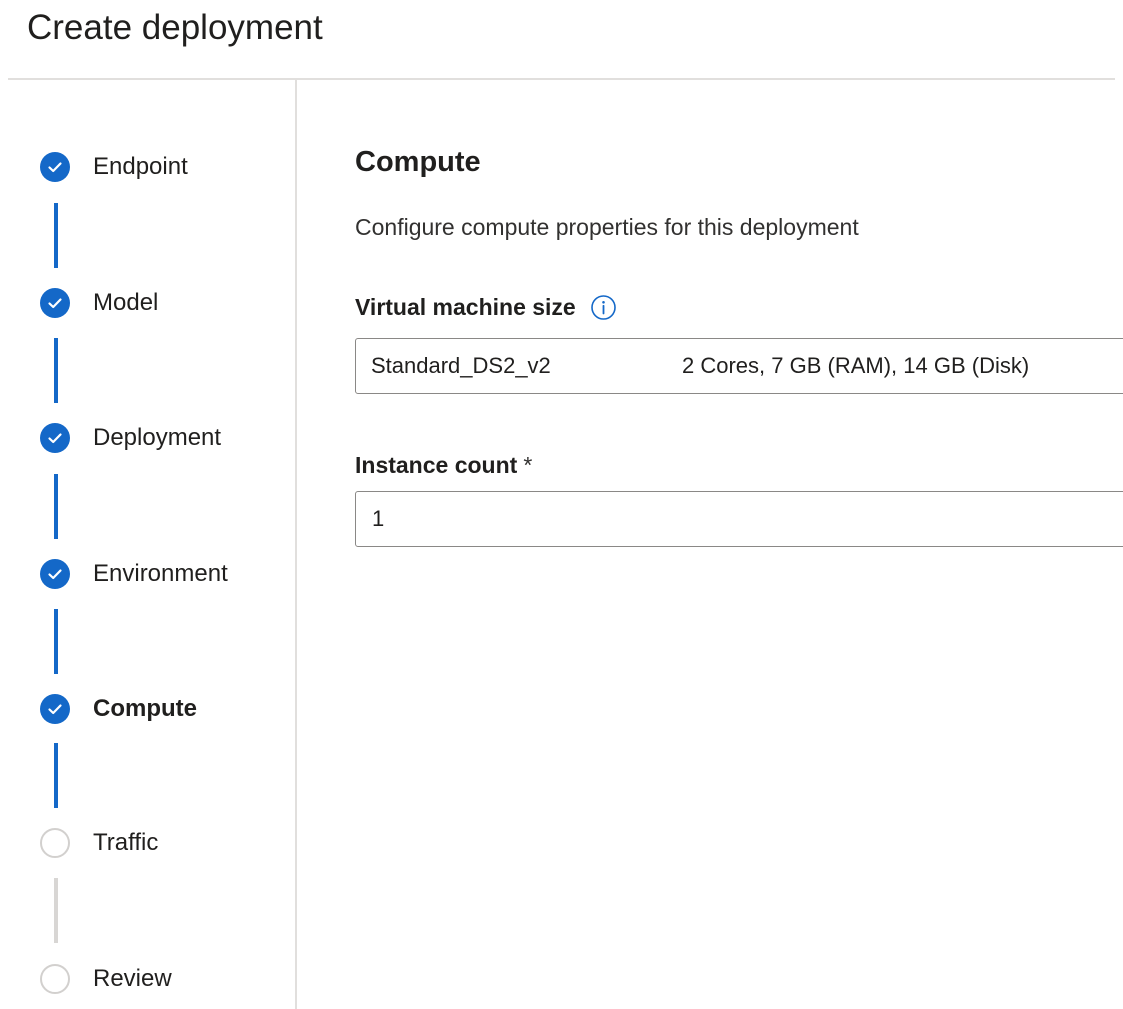 The height and width of the screenshot is (1009, 1123). I want to click on step-deployment: Deployment, so click(130, 438).